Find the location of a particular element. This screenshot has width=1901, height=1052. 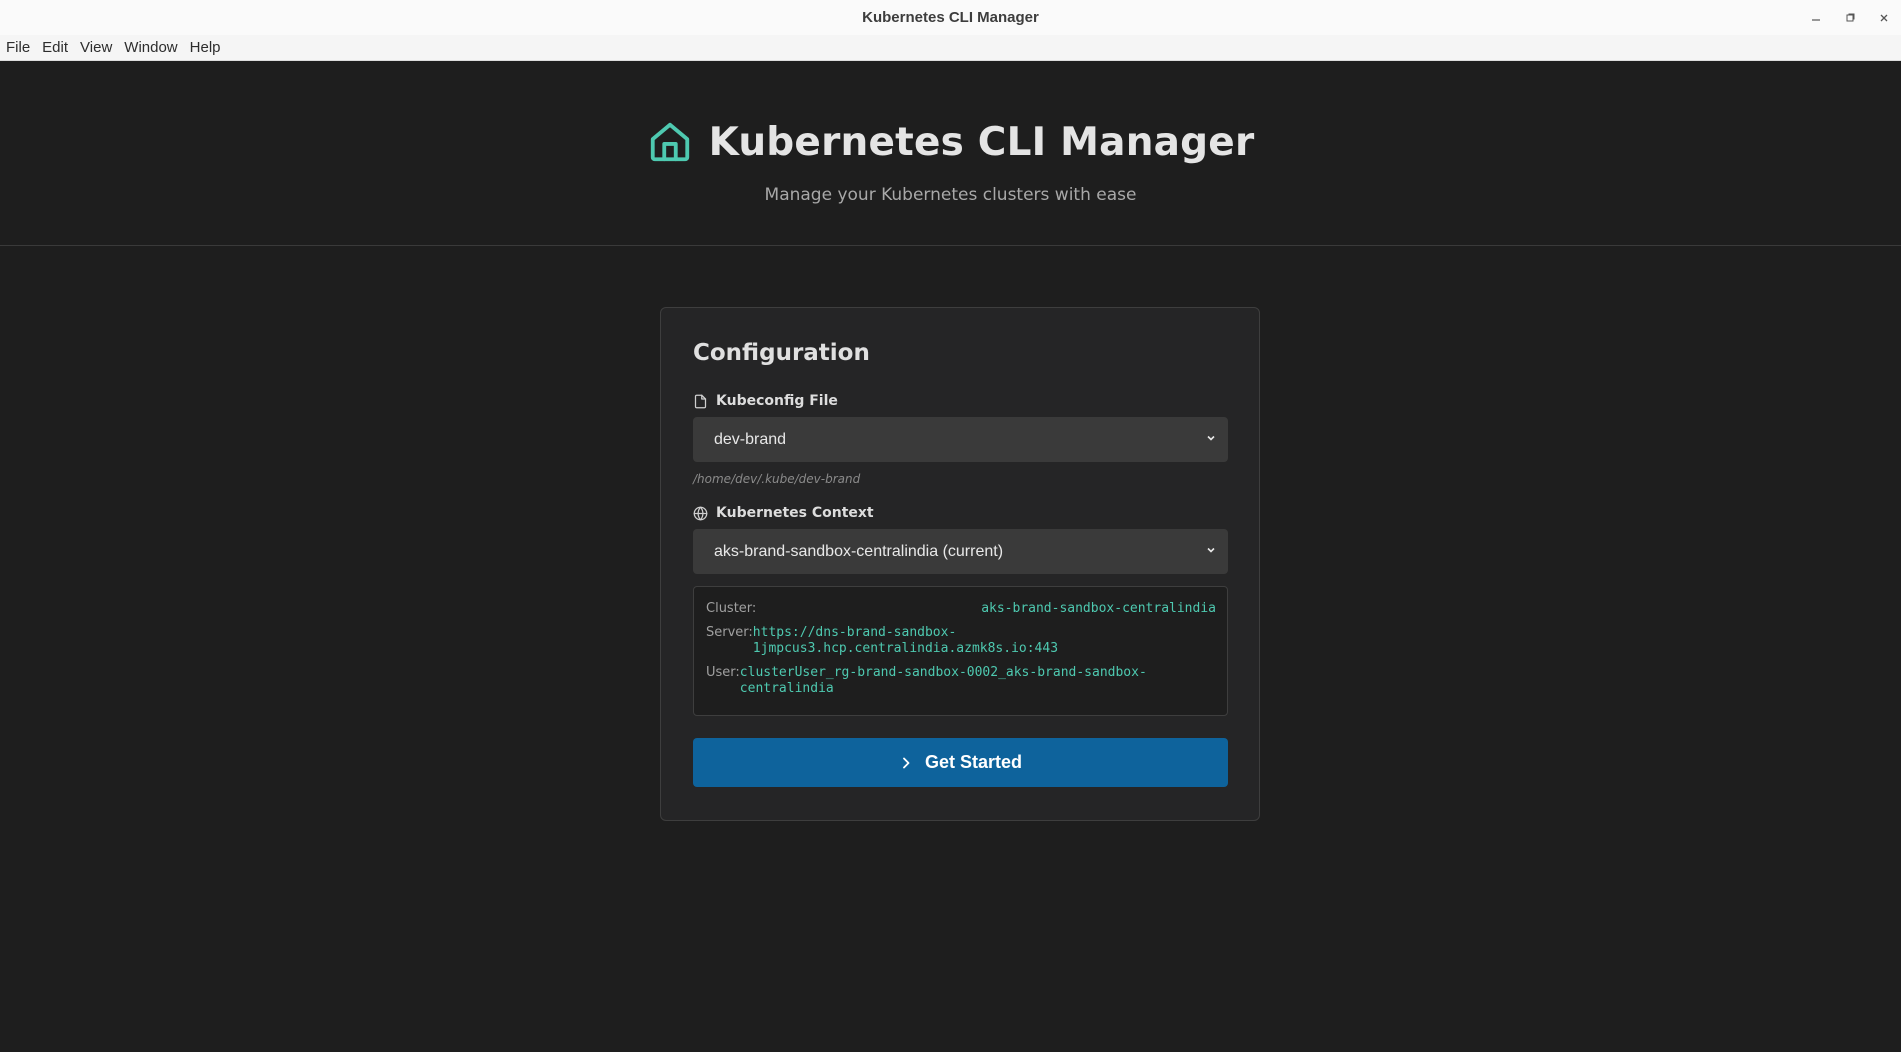

kubeconfig-label: Kubeconfig File is located at coordinates (765, 401).